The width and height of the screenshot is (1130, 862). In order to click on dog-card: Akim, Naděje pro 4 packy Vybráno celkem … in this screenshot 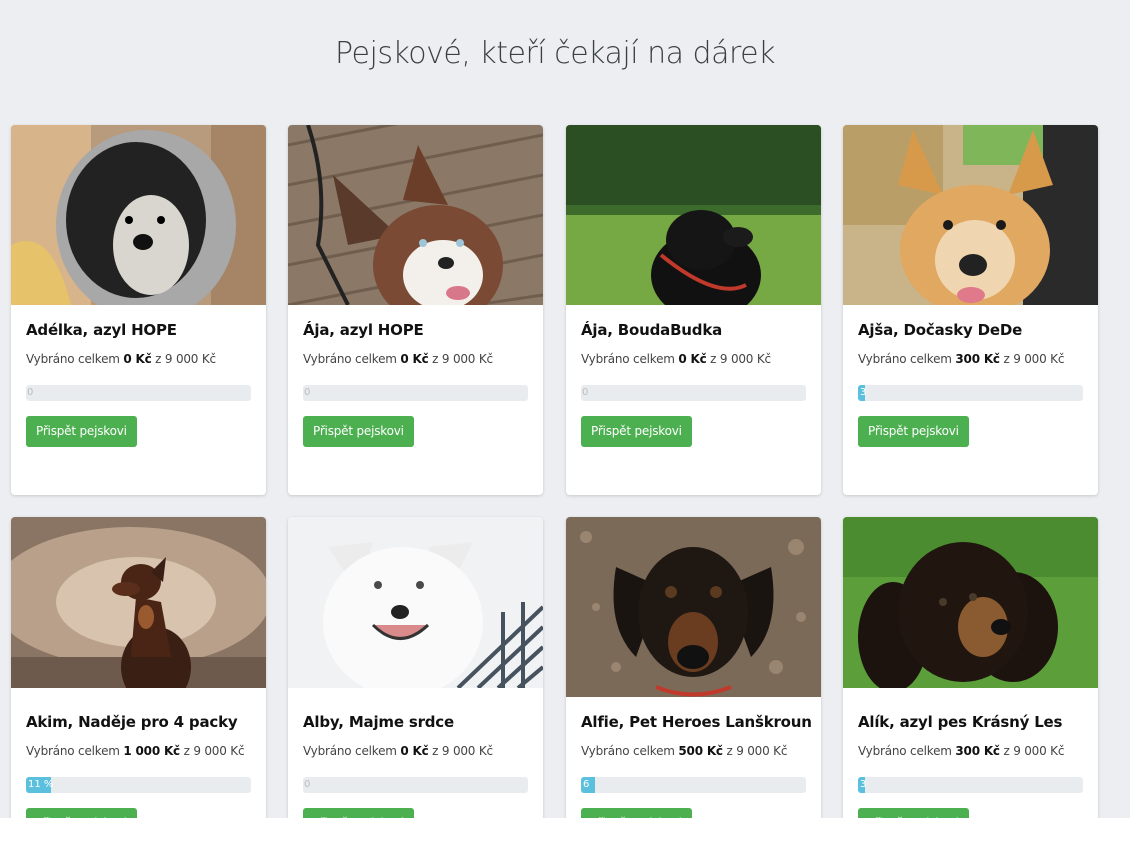, I will do `click(138, 667)`.